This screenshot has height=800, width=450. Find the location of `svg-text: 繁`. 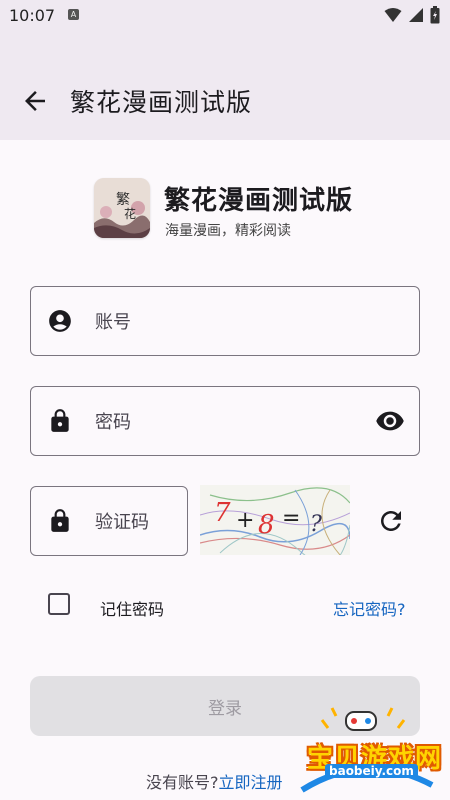

svg-text: 繁 is located at coordinates (123, 200).